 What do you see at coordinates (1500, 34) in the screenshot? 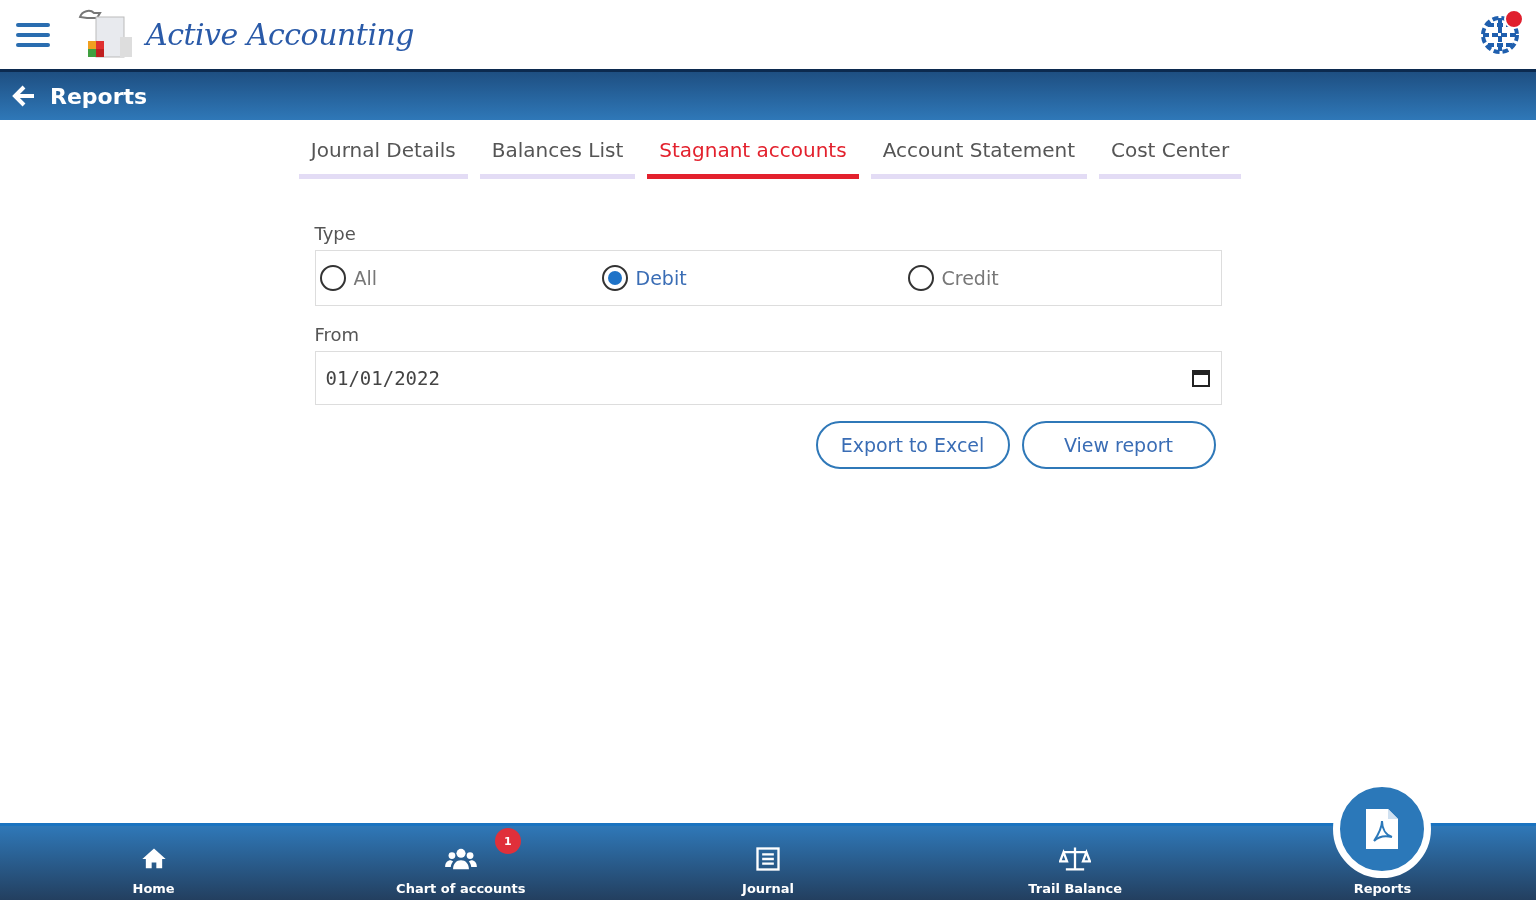
I see `globe-icon` at bounding box center [1500, 34].